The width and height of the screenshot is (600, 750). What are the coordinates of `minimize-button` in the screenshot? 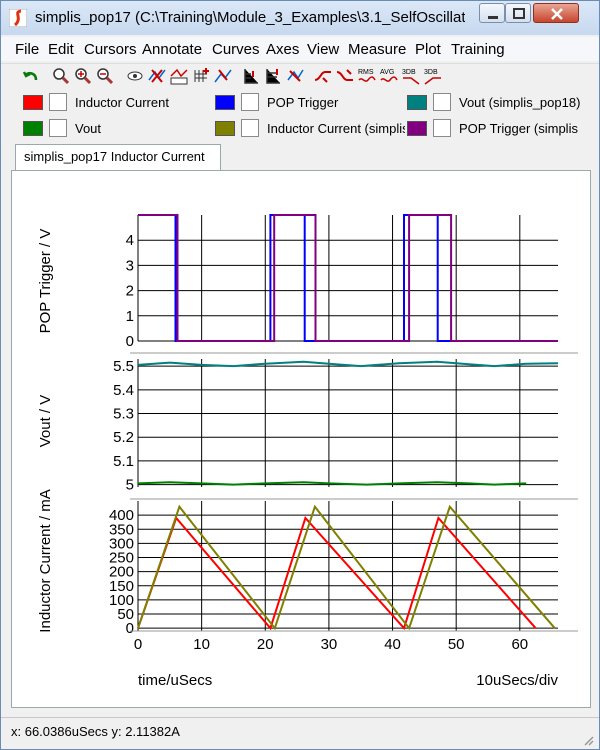 It's located at (492, 13).